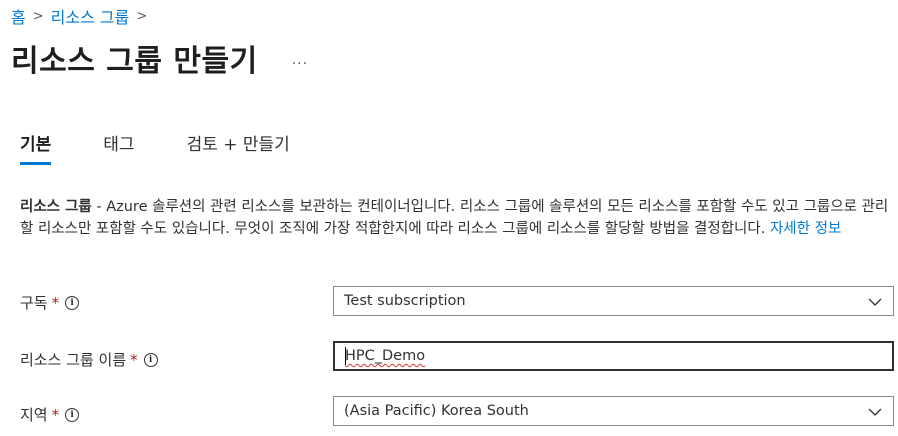  Describe the element at coordinates (34, 415) in the screenshot. I see `region-label: 지역` at that location.